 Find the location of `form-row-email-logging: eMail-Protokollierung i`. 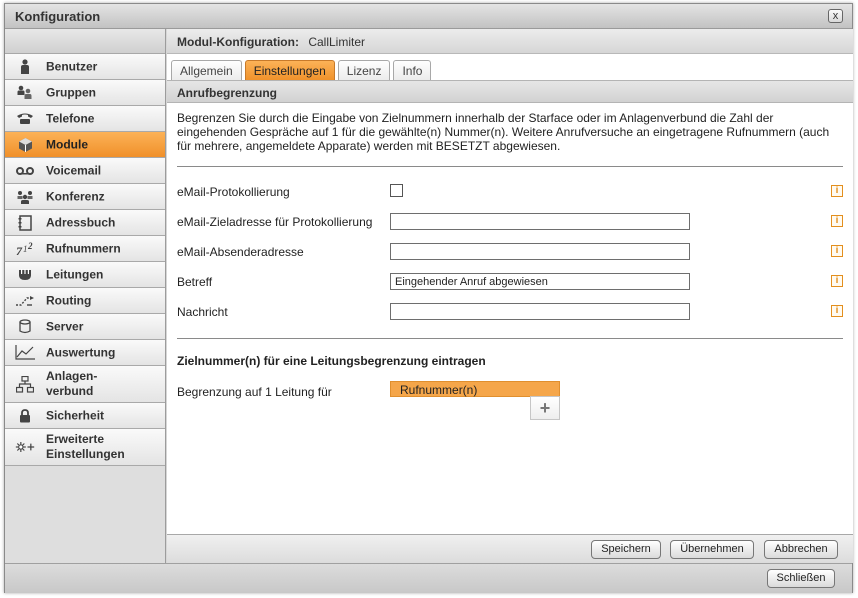

form-row-email-logging: eMail-Protokollierung i is located at coordinates (510, 192).